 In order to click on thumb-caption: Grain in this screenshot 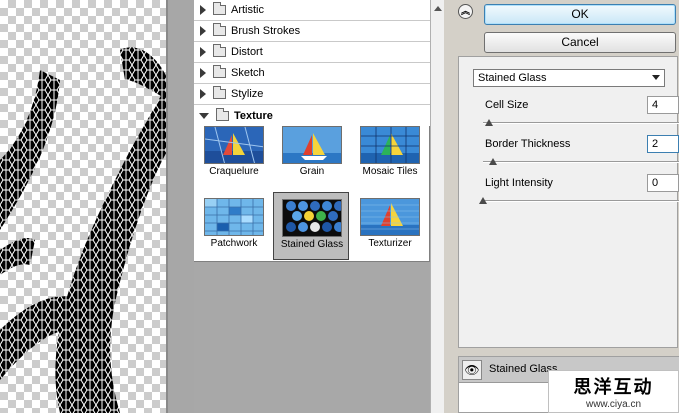, I will do `click(312, 171)`.